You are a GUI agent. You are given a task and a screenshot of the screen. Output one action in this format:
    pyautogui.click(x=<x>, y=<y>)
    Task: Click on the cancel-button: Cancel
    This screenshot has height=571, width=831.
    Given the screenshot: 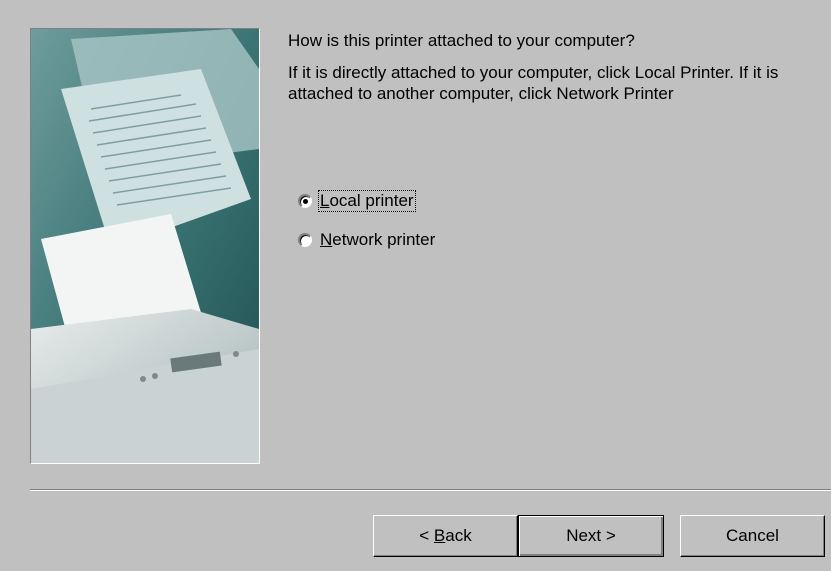 What is the action you would take?
    pyautogui.click(x=752, y=536)
    